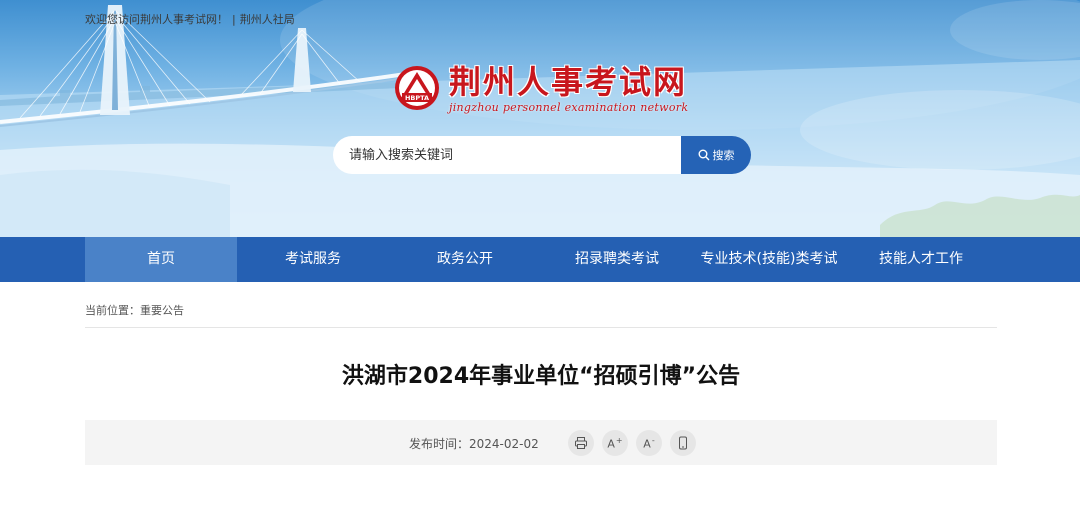  What do you see at coordinates (267, 19) in the screenshot?
I see `hrss-bureau-link: 荆州人社局` at bounding box center [267, 19].